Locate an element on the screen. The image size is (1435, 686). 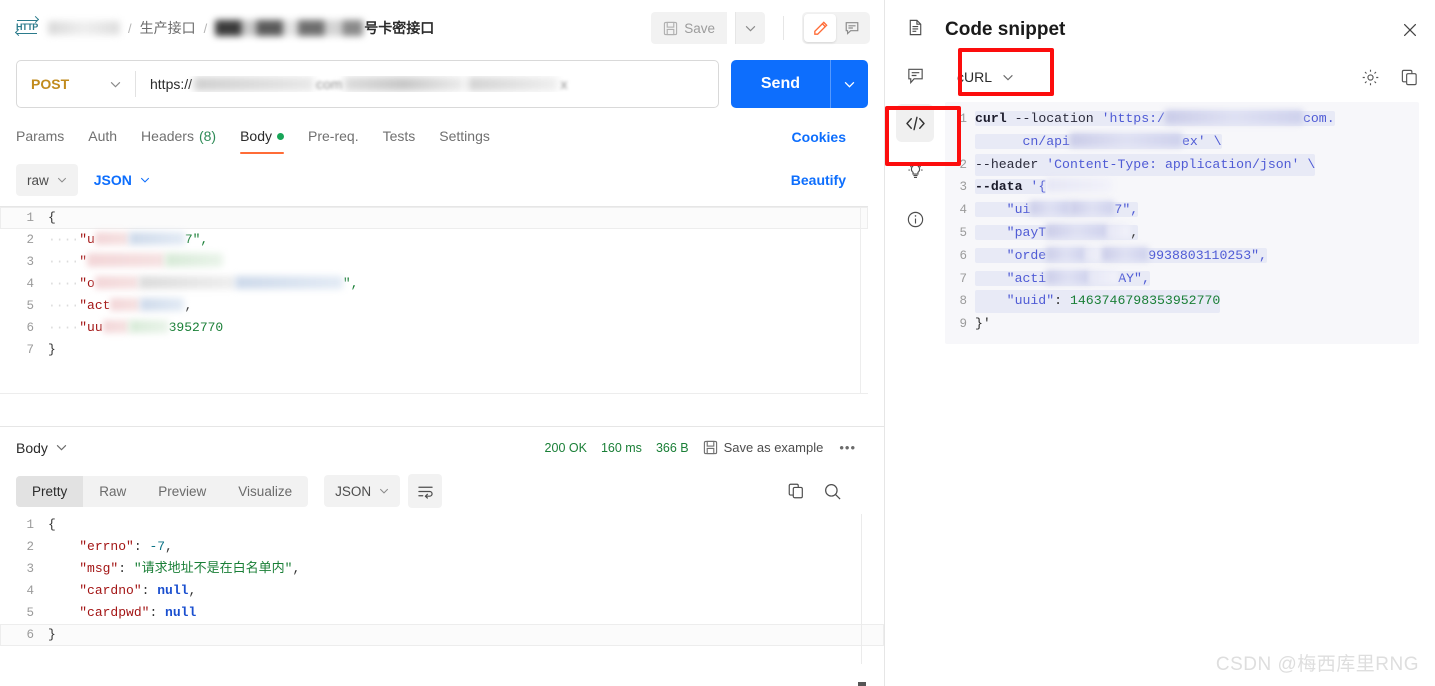
body-format-selector: JSON is located at coordinates (122, 180).